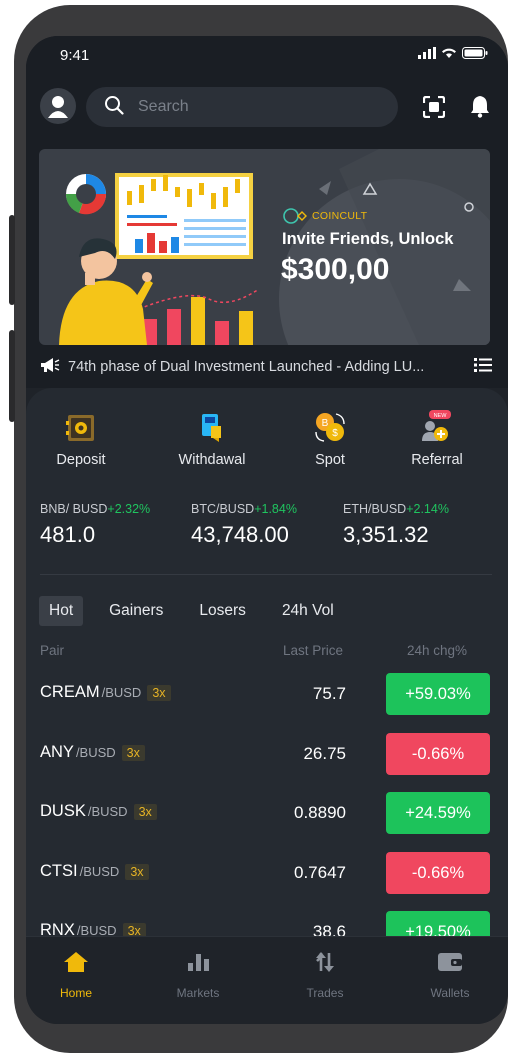 This screenshot has height=1053, width=508. Describe the element at coordinates (325, 975) in the screenshot. I see `nav-trades: Trades` at that location.